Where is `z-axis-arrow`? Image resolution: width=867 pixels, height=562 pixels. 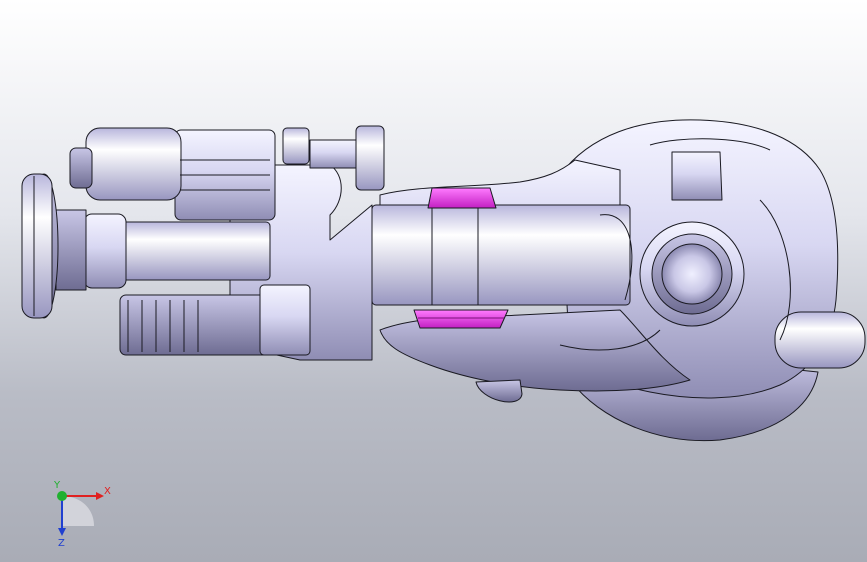
z-axis-arrow is located at coordinates (62, 532).